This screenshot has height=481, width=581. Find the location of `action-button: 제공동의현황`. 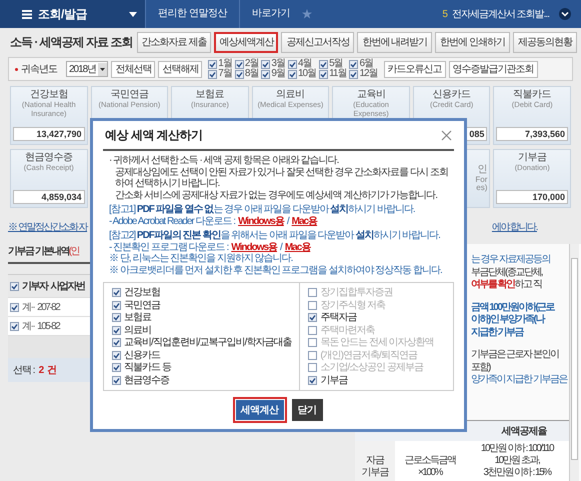

action-button: 제공동의현황 is located at coordinates (545, 42).